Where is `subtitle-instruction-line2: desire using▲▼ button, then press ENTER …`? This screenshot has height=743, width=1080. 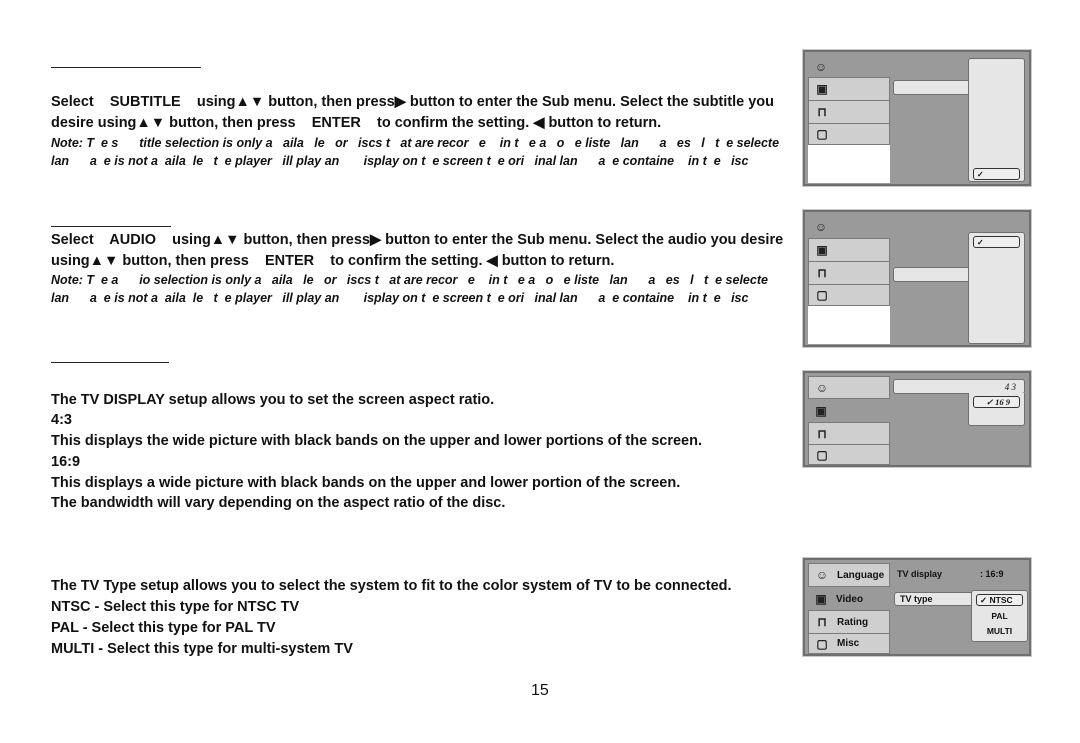 subtitle-instruction-line2: desire using▲▼ button, then press ENTER … is located at coordinates (356, 123).